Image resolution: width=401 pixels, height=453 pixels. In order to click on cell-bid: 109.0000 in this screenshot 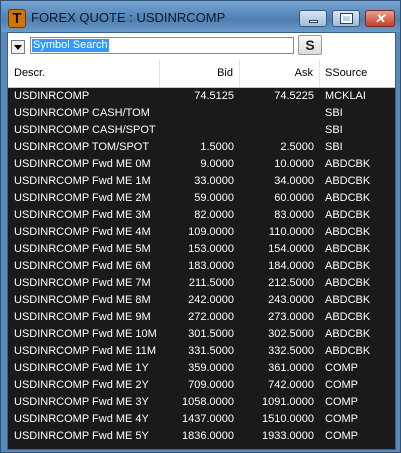, I will do `click(211, 232)`.